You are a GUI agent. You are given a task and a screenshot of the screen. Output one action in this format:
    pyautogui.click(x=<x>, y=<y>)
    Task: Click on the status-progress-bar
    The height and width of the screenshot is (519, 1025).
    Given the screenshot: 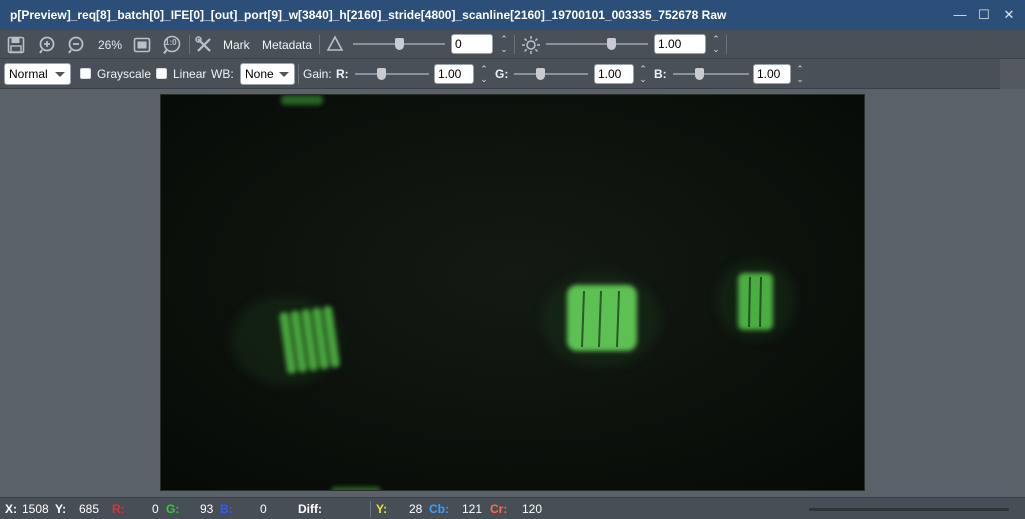 What is the action you would take?
    pyautogui.click(x=909, y=509)
    